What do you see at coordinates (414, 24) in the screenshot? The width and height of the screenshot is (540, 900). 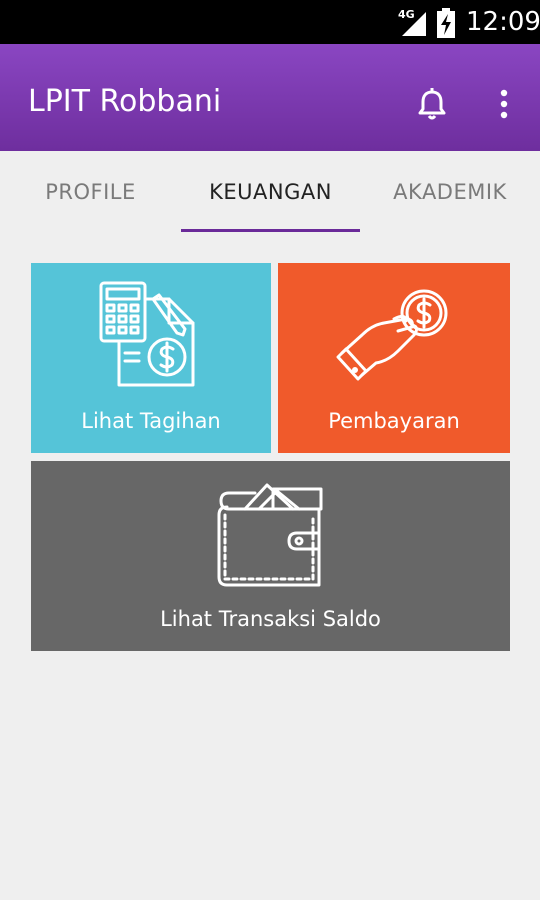 I see `signal-icon` at bounding box center [414, 24].